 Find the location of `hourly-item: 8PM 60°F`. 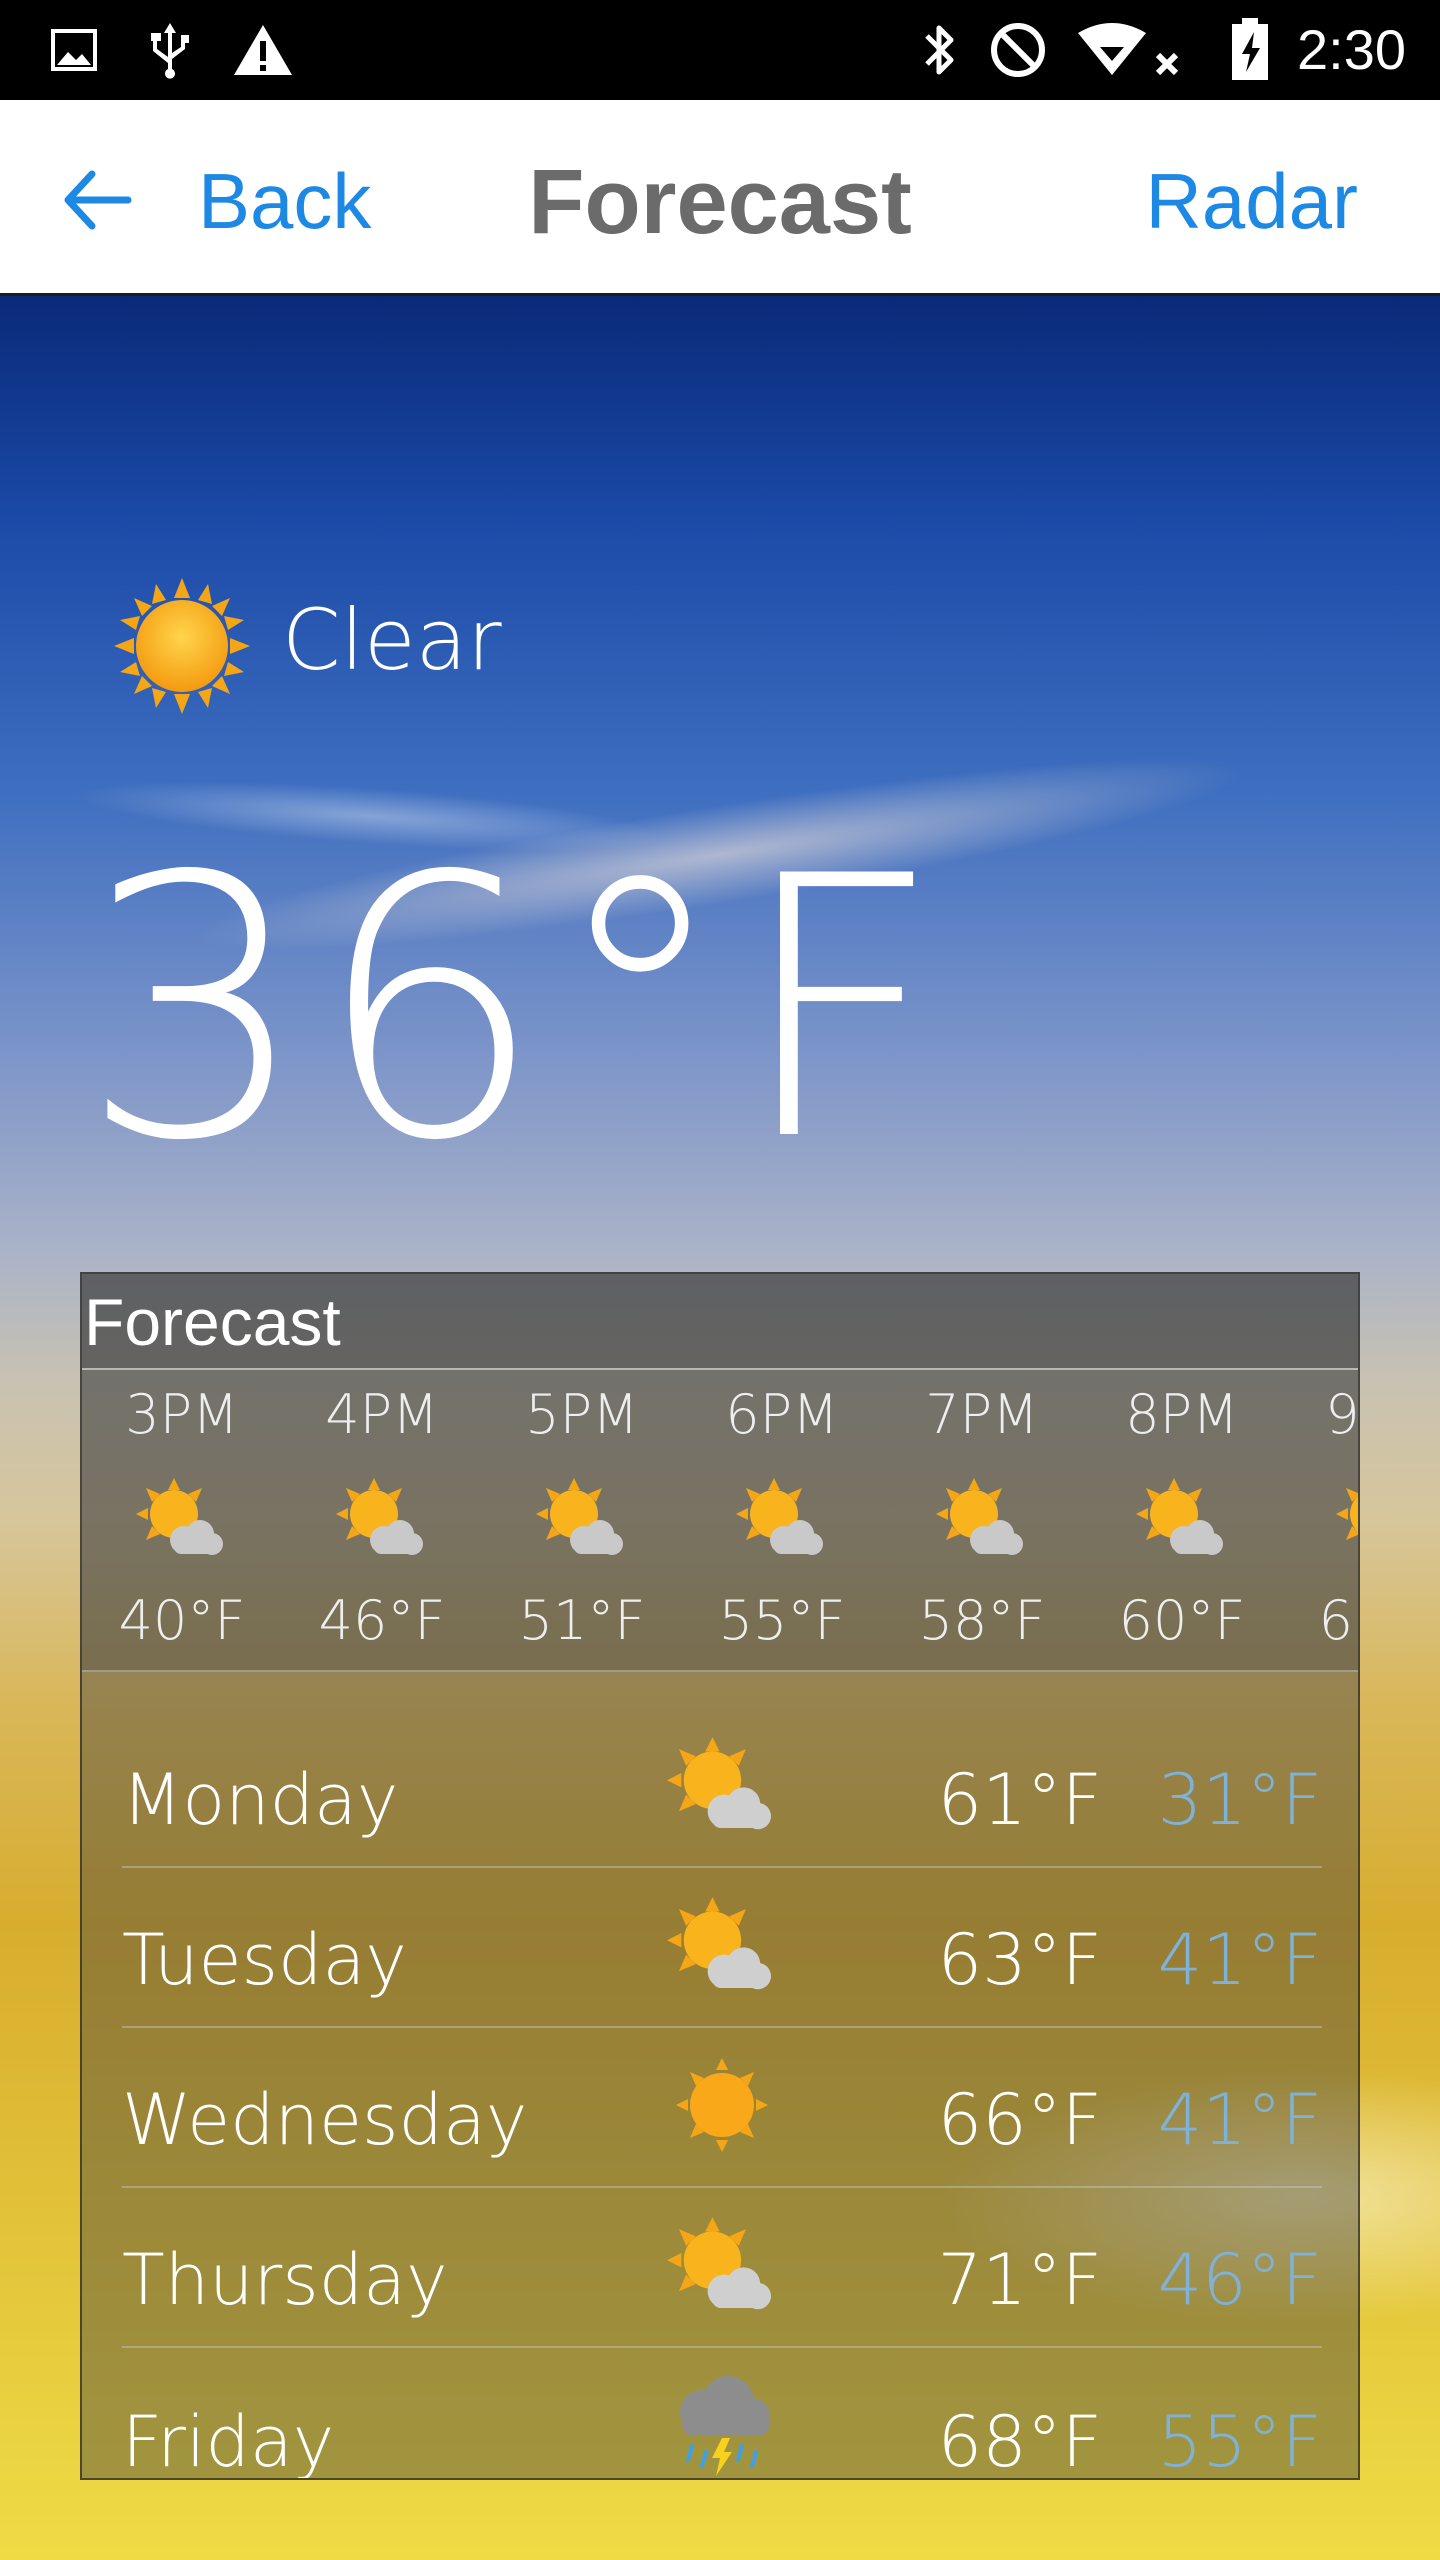

hourly-item: 8PM 60°F is located at coordinates (1182, 1520).